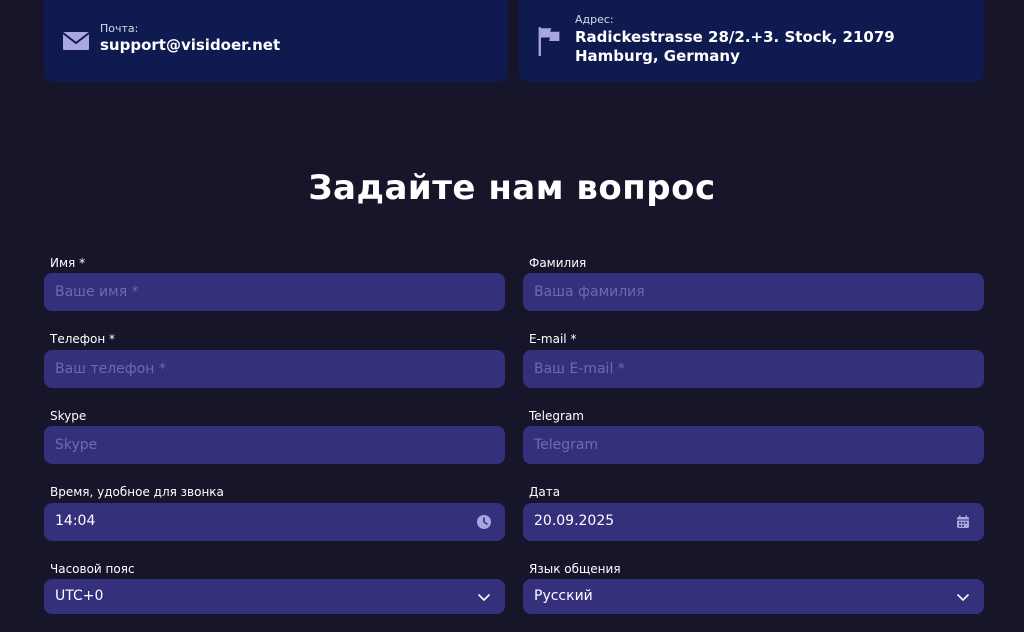 The image size is (1024, 632). I want to click on language-select: Русский, so click(753, 596).